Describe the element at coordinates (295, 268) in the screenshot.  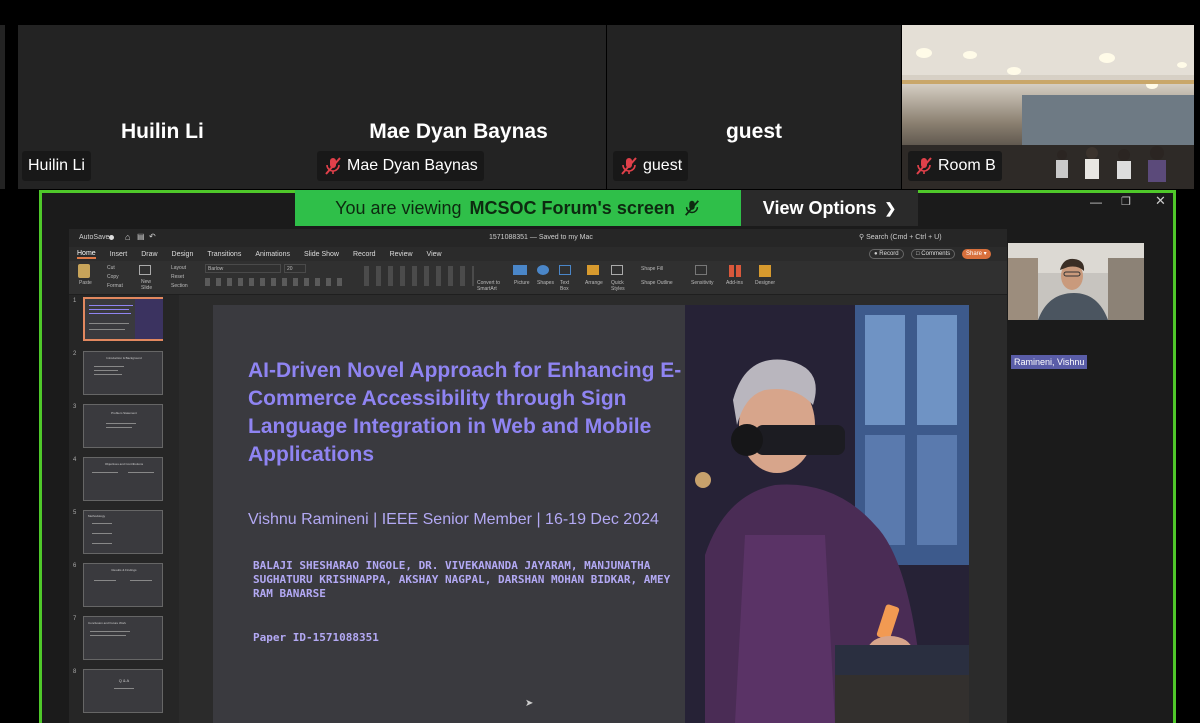
I see `font-size-select: 20` at that location.